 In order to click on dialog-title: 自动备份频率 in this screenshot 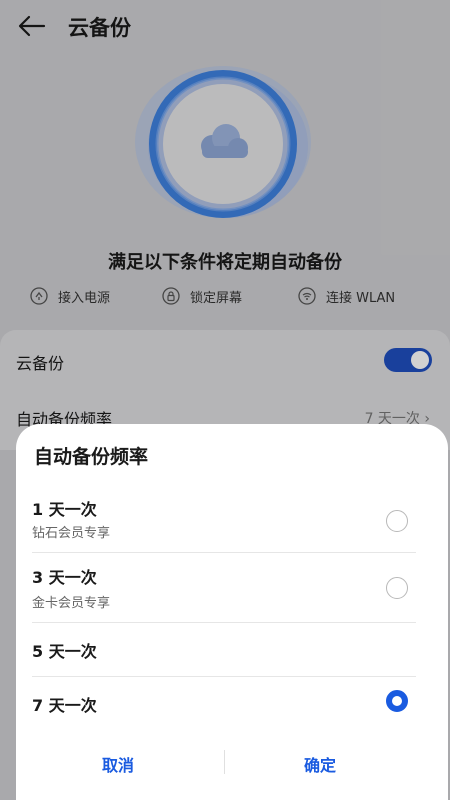, I will do `click(91, 457)`.